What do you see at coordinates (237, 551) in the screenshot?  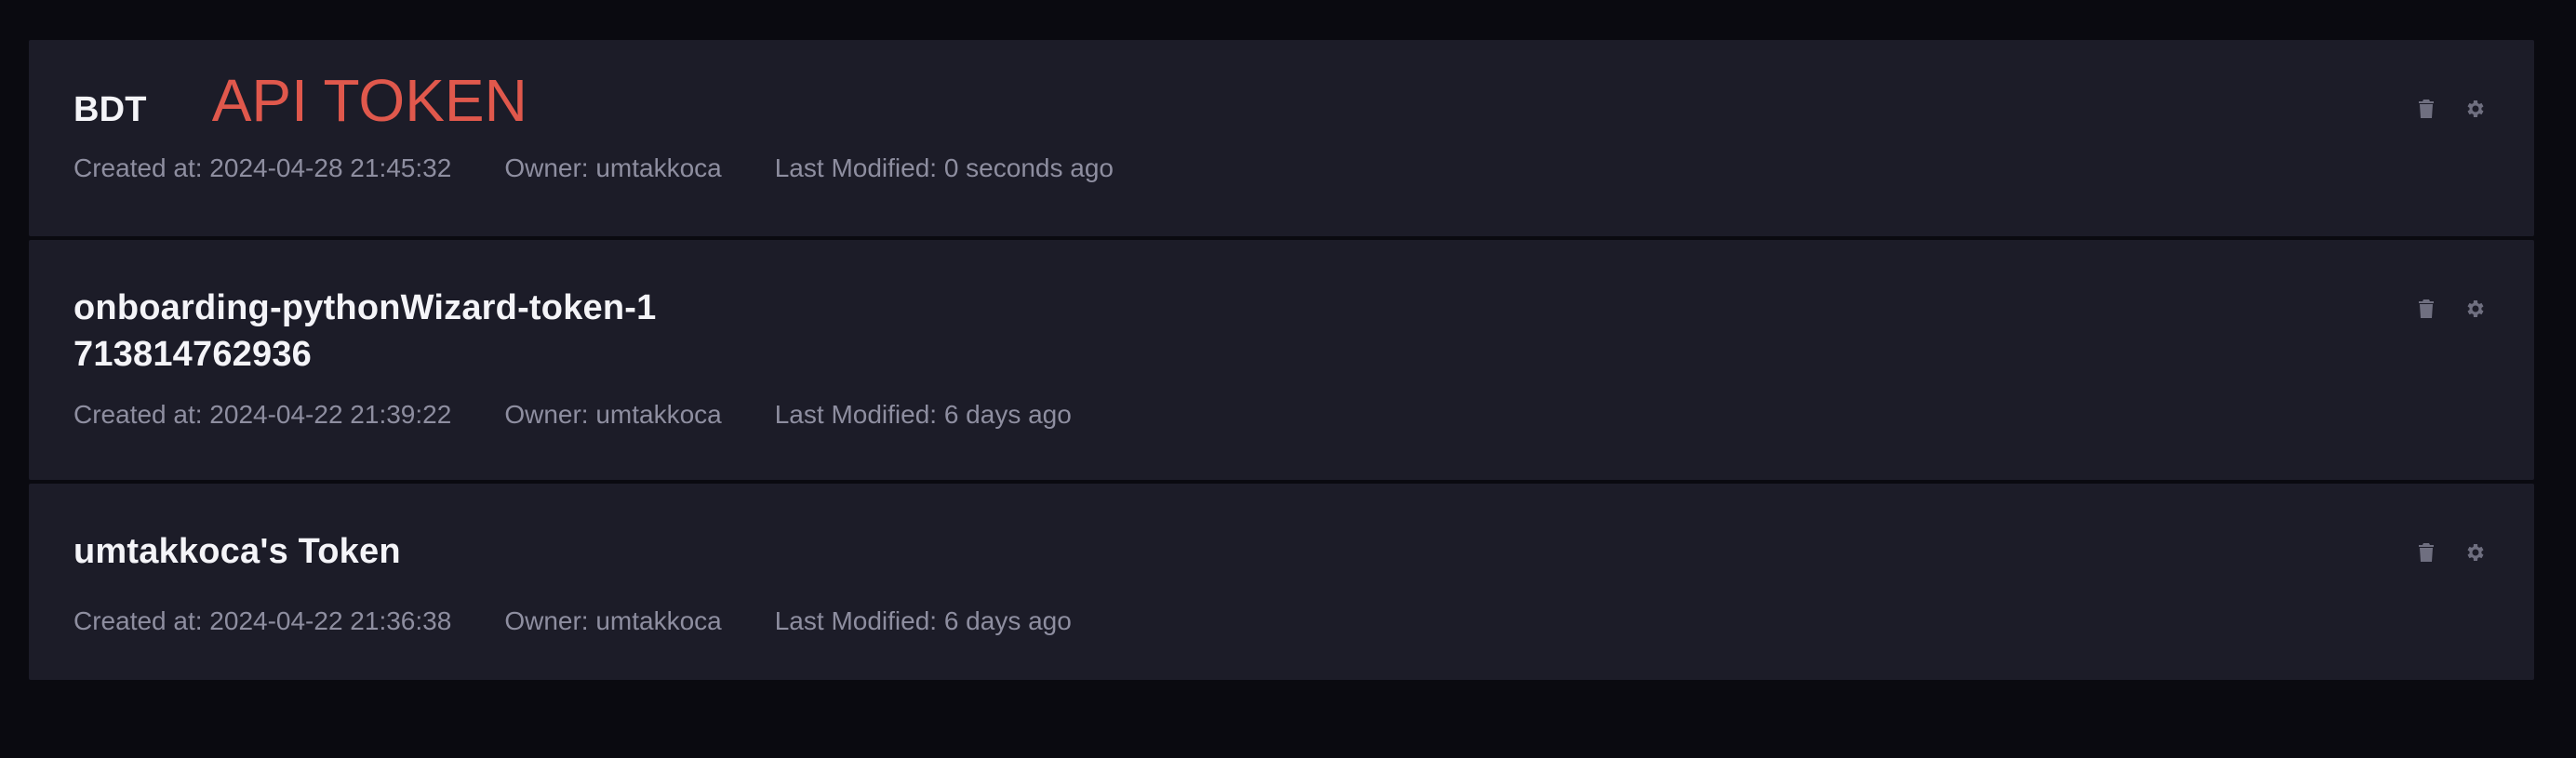 I see `token-title: umtakkoca's Token` at bounding box center [237, 551].